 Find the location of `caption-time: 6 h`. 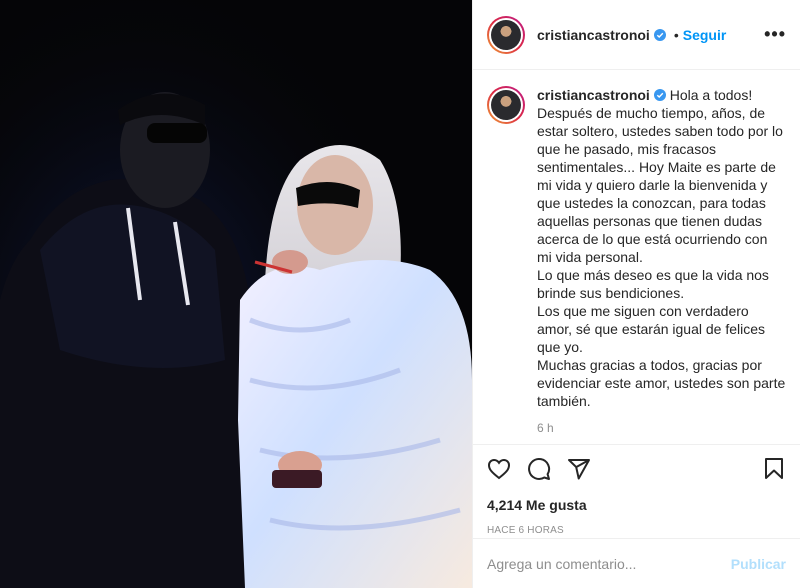

caption-time: 6 h is located at coordinates (661, 428).